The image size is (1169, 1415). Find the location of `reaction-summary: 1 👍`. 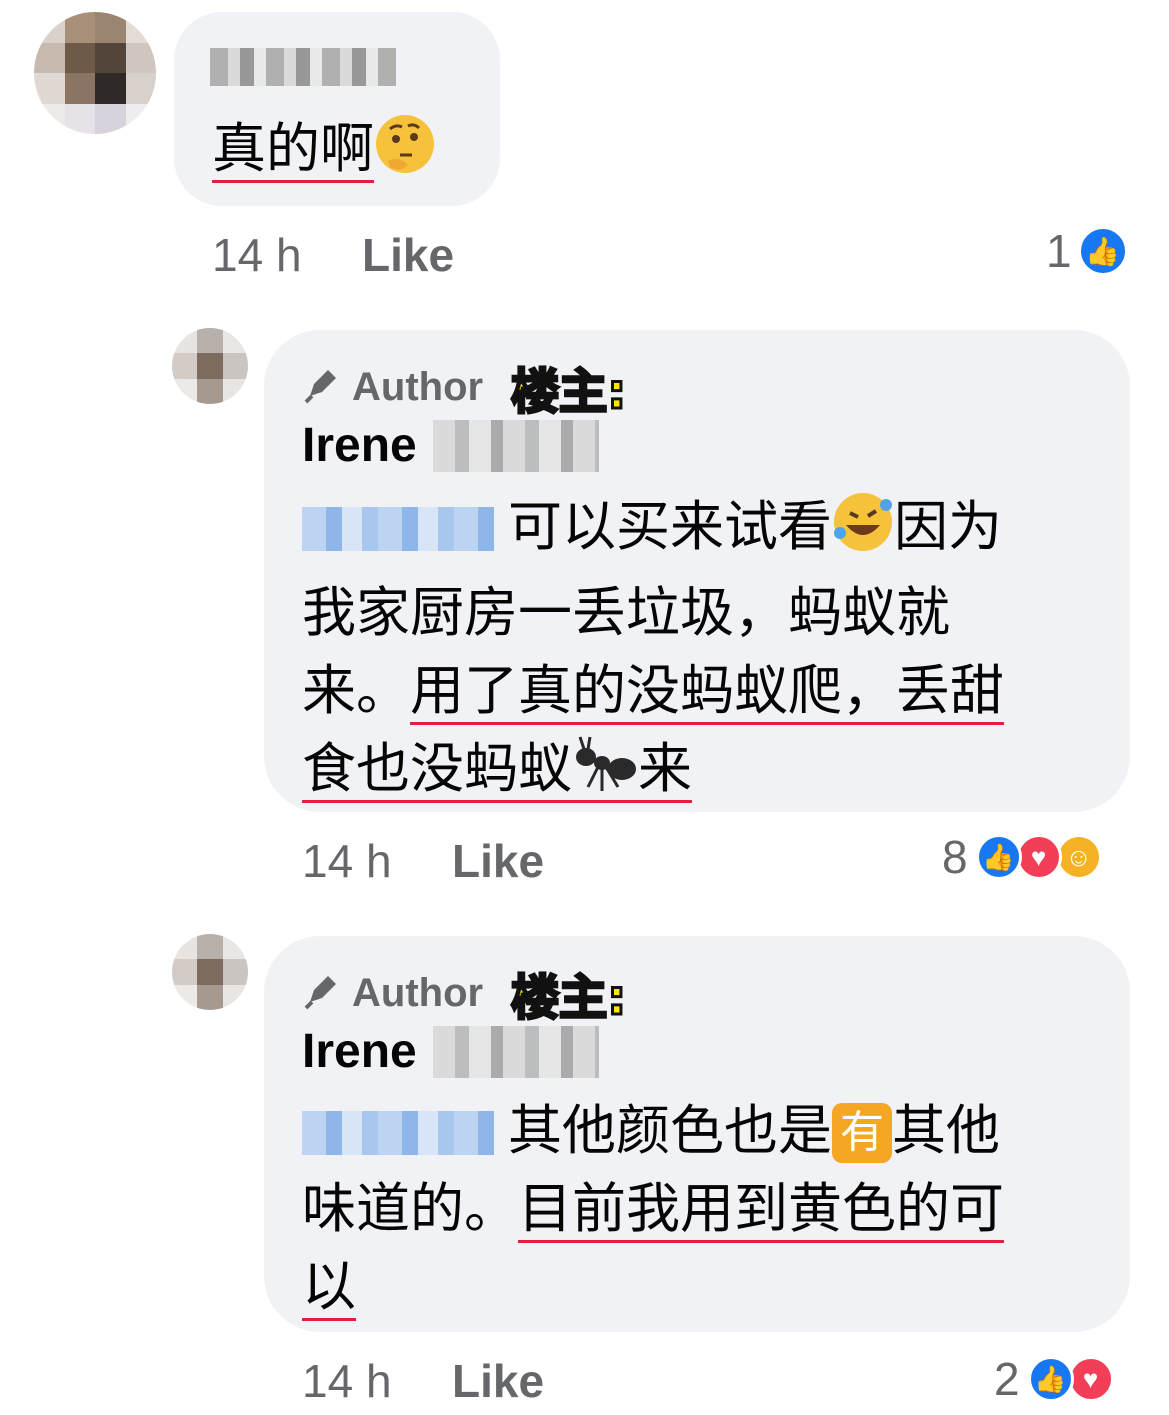

reaction-summary: 1 👍 is located at coordinates (1087, 251).